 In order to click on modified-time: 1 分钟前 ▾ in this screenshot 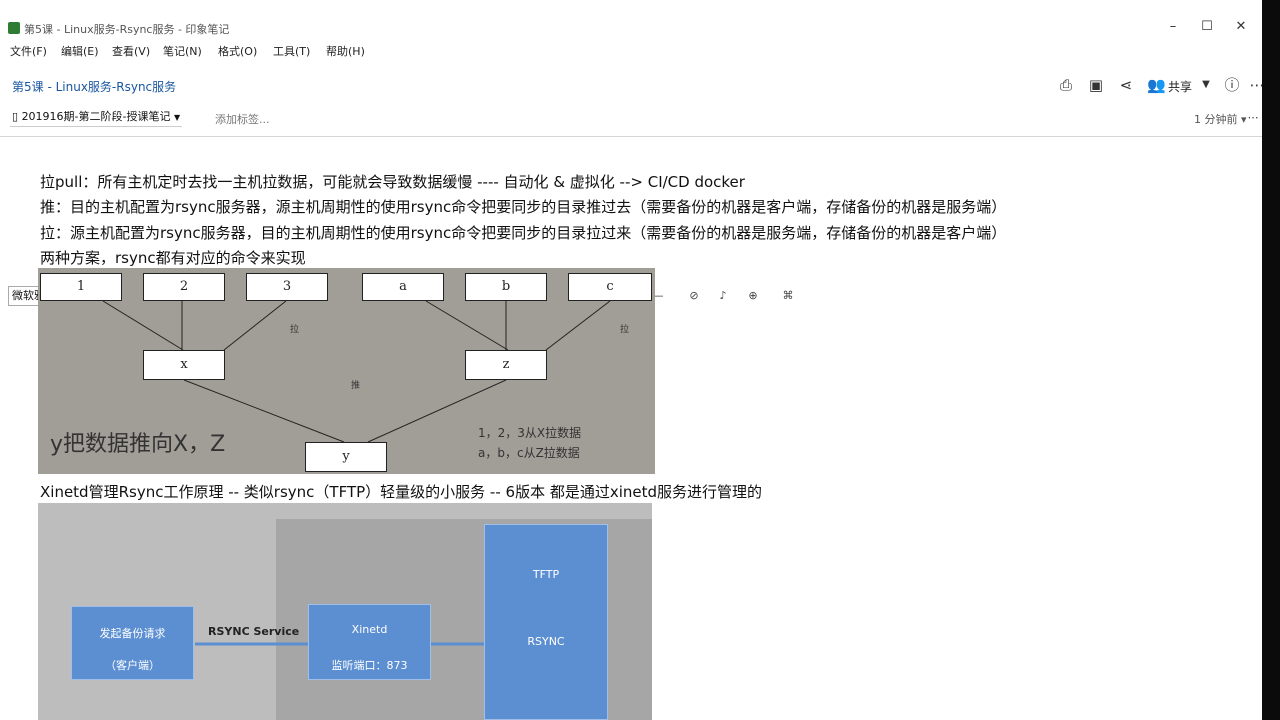, I will do `click(1220, 119)`.